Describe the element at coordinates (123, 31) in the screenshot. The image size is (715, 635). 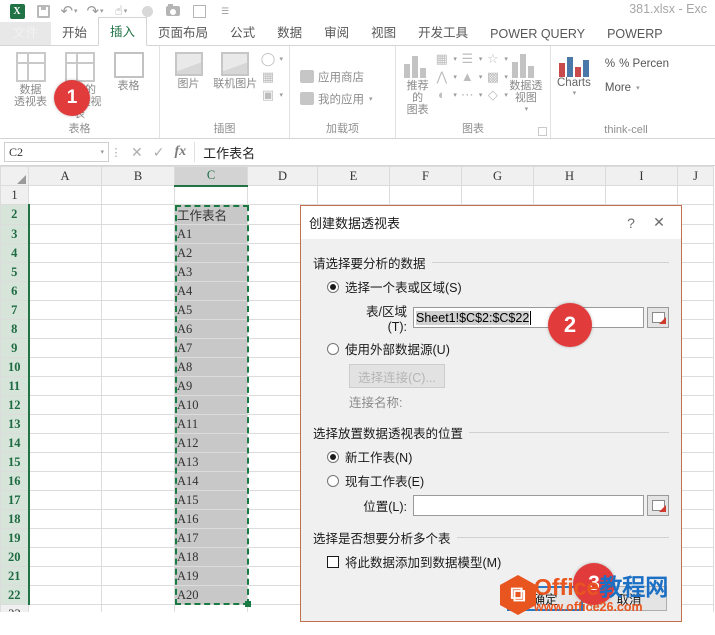
I see `tab-insert: 插入` at that location.